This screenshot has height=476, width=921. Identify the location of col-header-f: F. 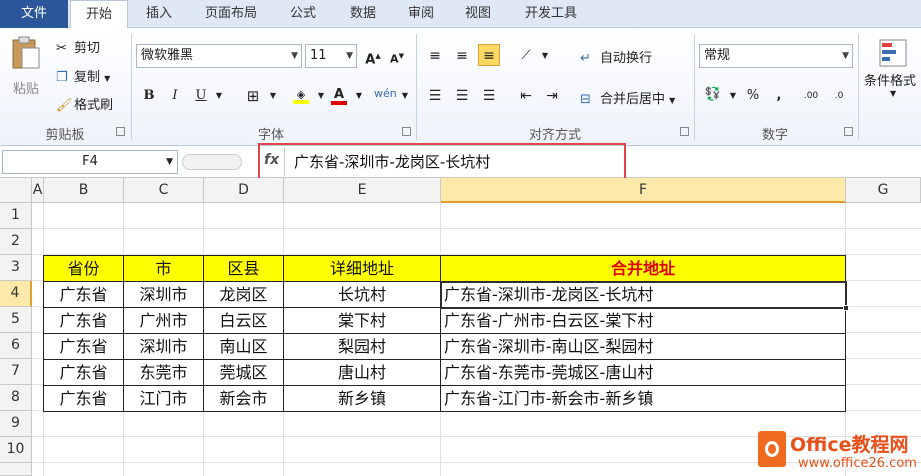
(643, 190).